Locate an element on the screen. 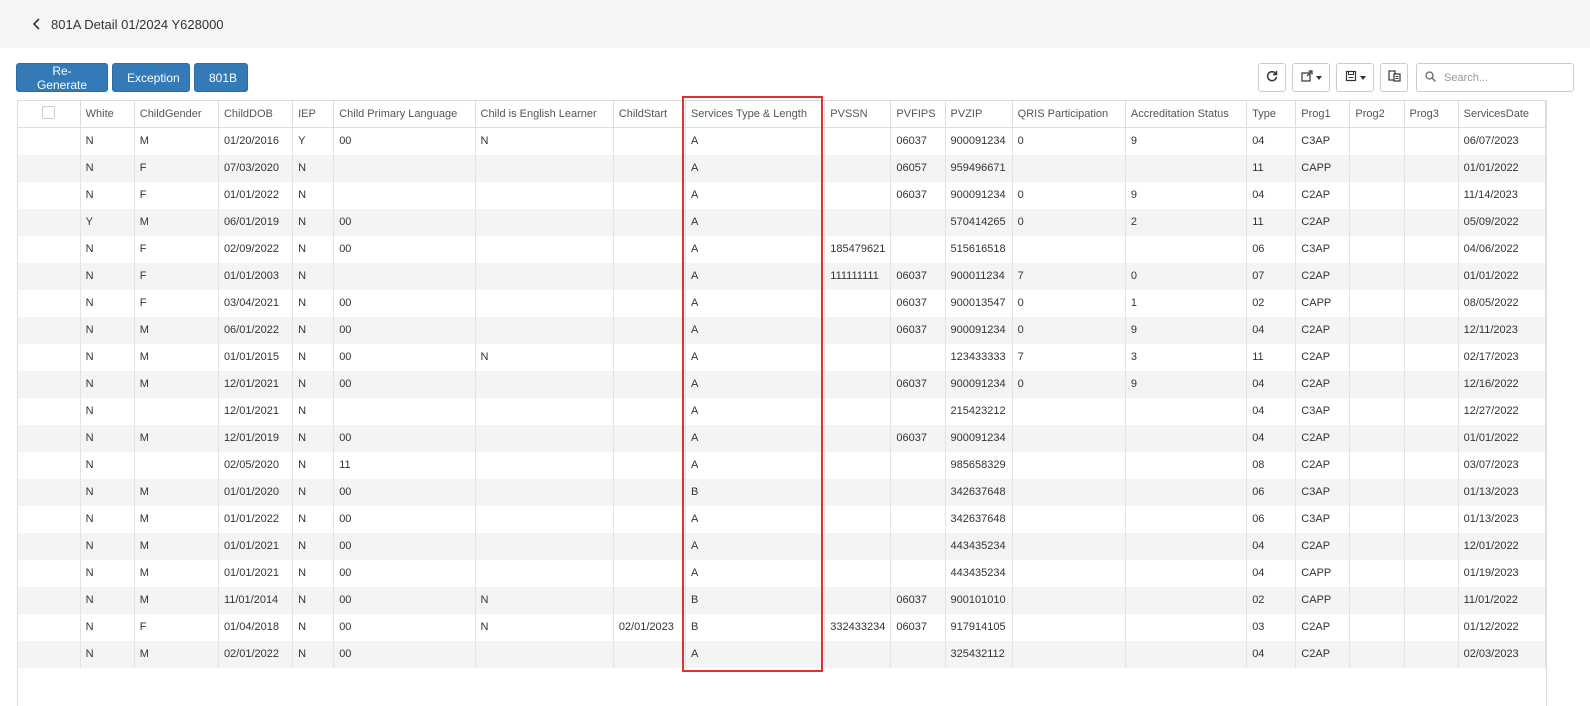 The image size is (1590, 706). table-row: N 12/01/2021 N A 215423212 04 C3AP 12/27/2022 is located at coordinates (782, 411).